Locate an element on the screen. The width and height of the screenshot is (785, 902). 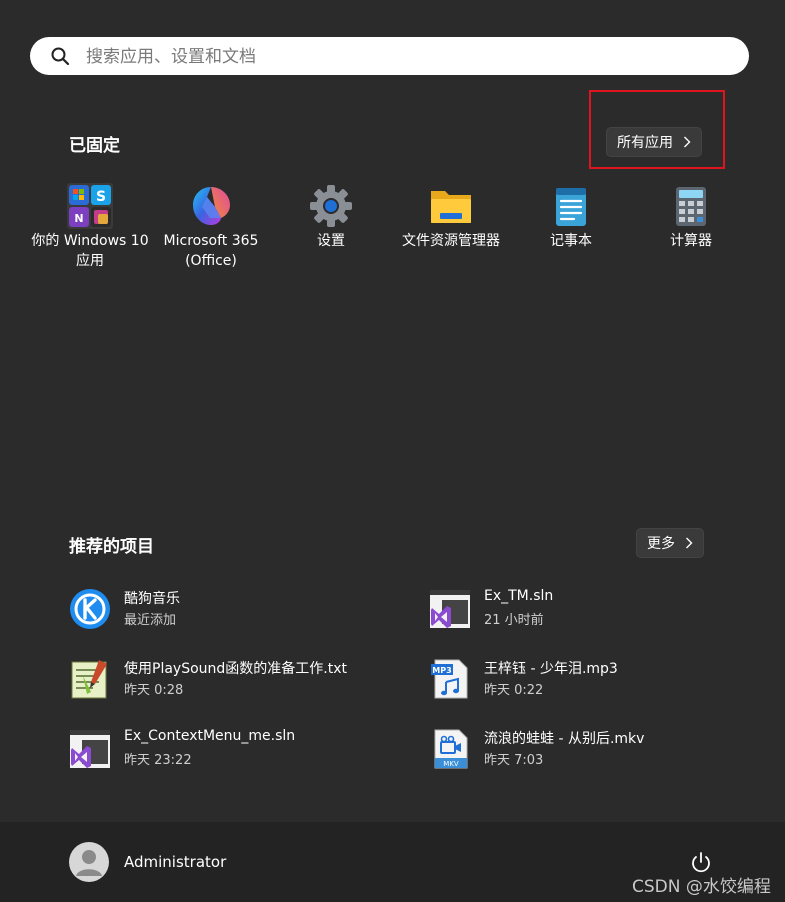
text-file-icon is located at coordinates (89, 679).